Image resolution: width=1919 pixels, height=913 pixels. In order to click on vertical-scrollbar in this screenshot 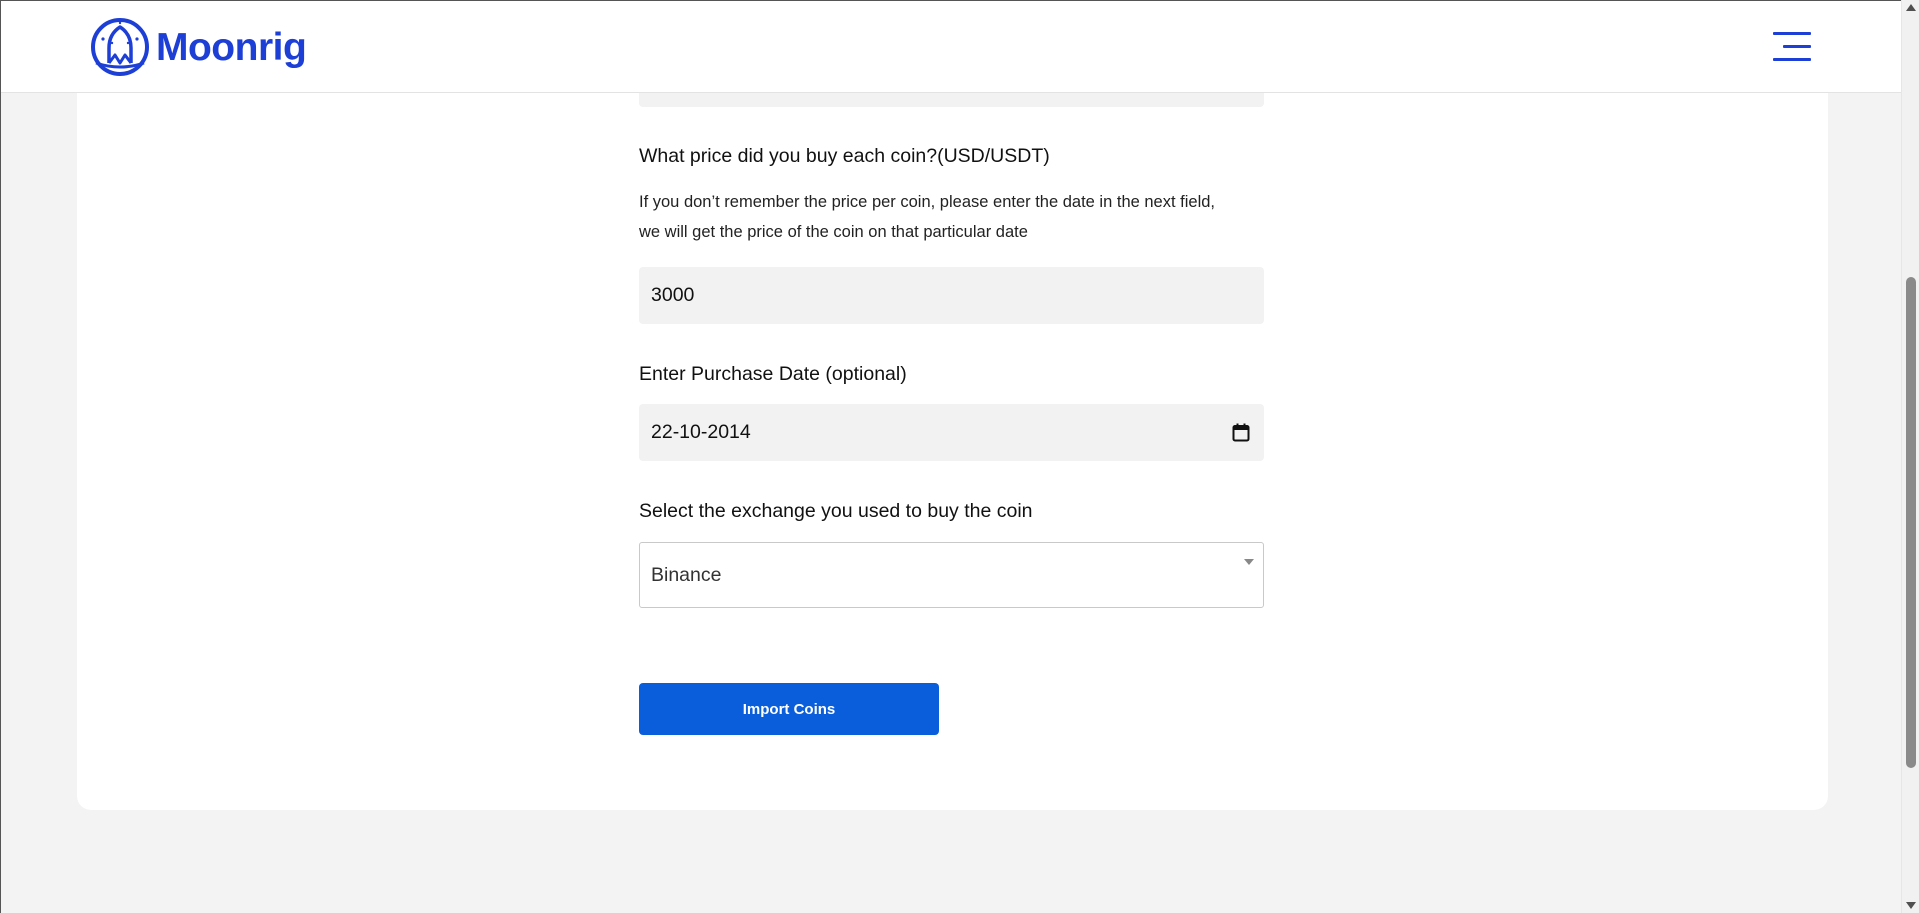, I will do `click(1910, 456)`.